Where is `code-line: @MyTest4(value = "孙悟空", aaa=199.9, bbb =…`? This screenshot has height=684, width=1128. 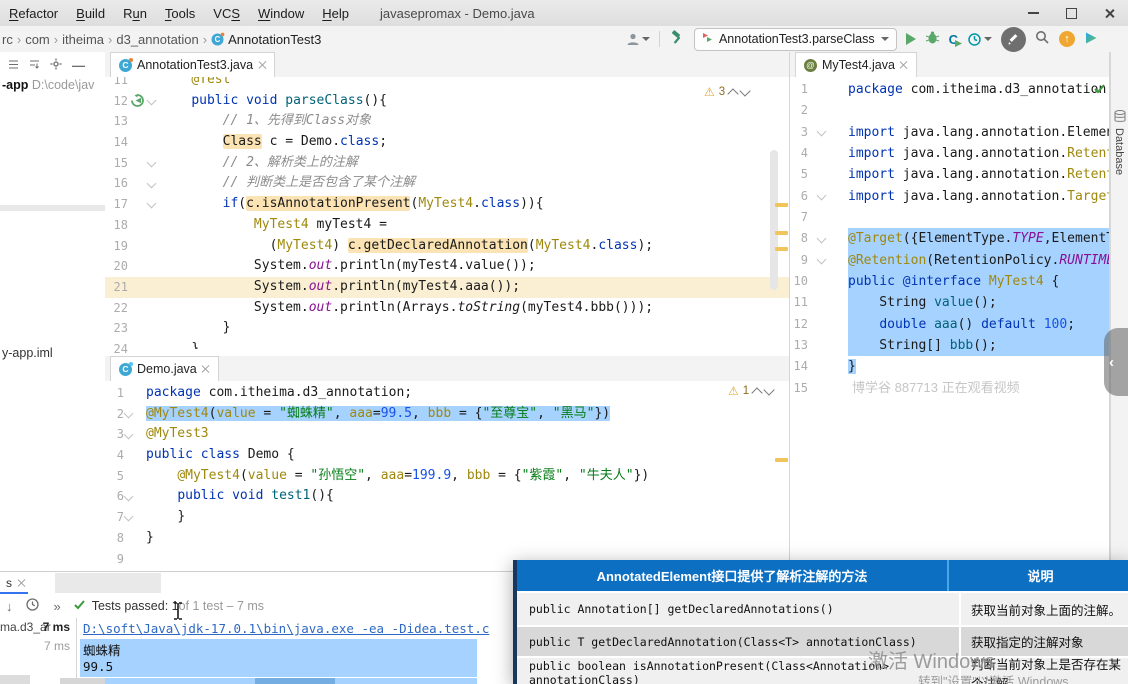
code-line: @MyTest4(value = "孙悟空", aaa=199.9, bbb =… is located at coordinates (460, 476).